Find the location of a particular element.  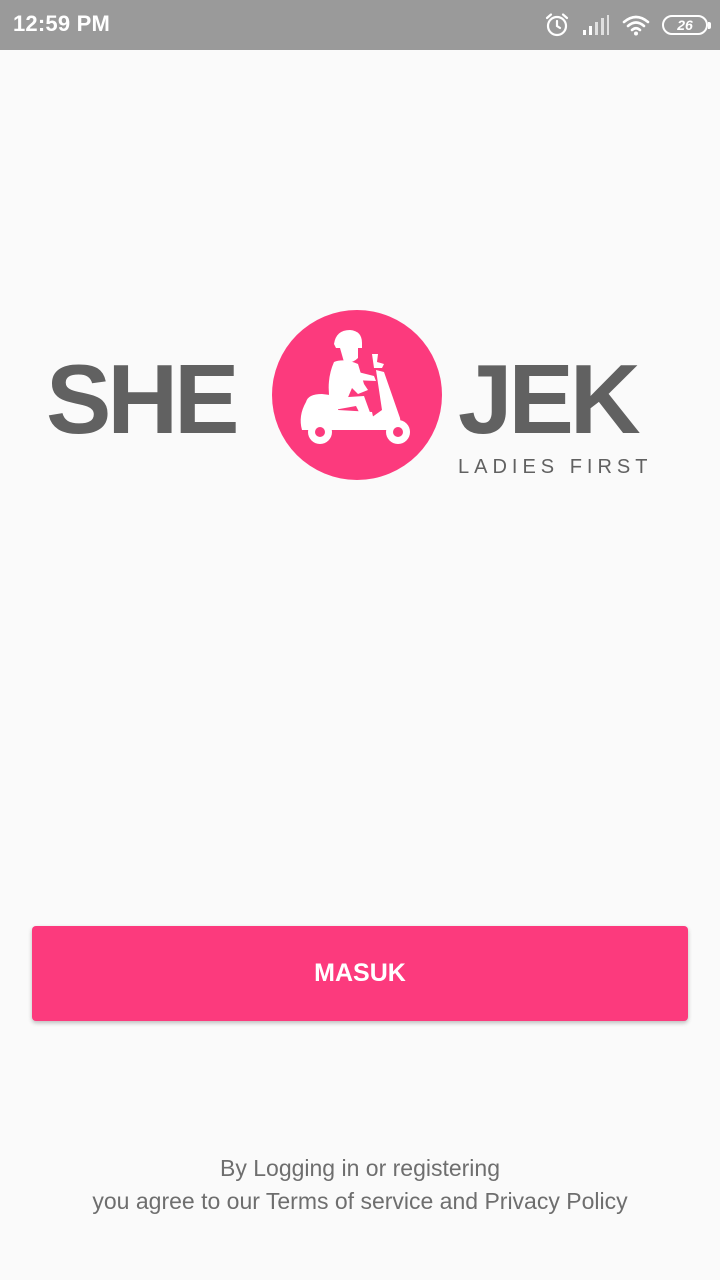

status-bar: 12:59 PM 26 is located at coordinates (360, 25).